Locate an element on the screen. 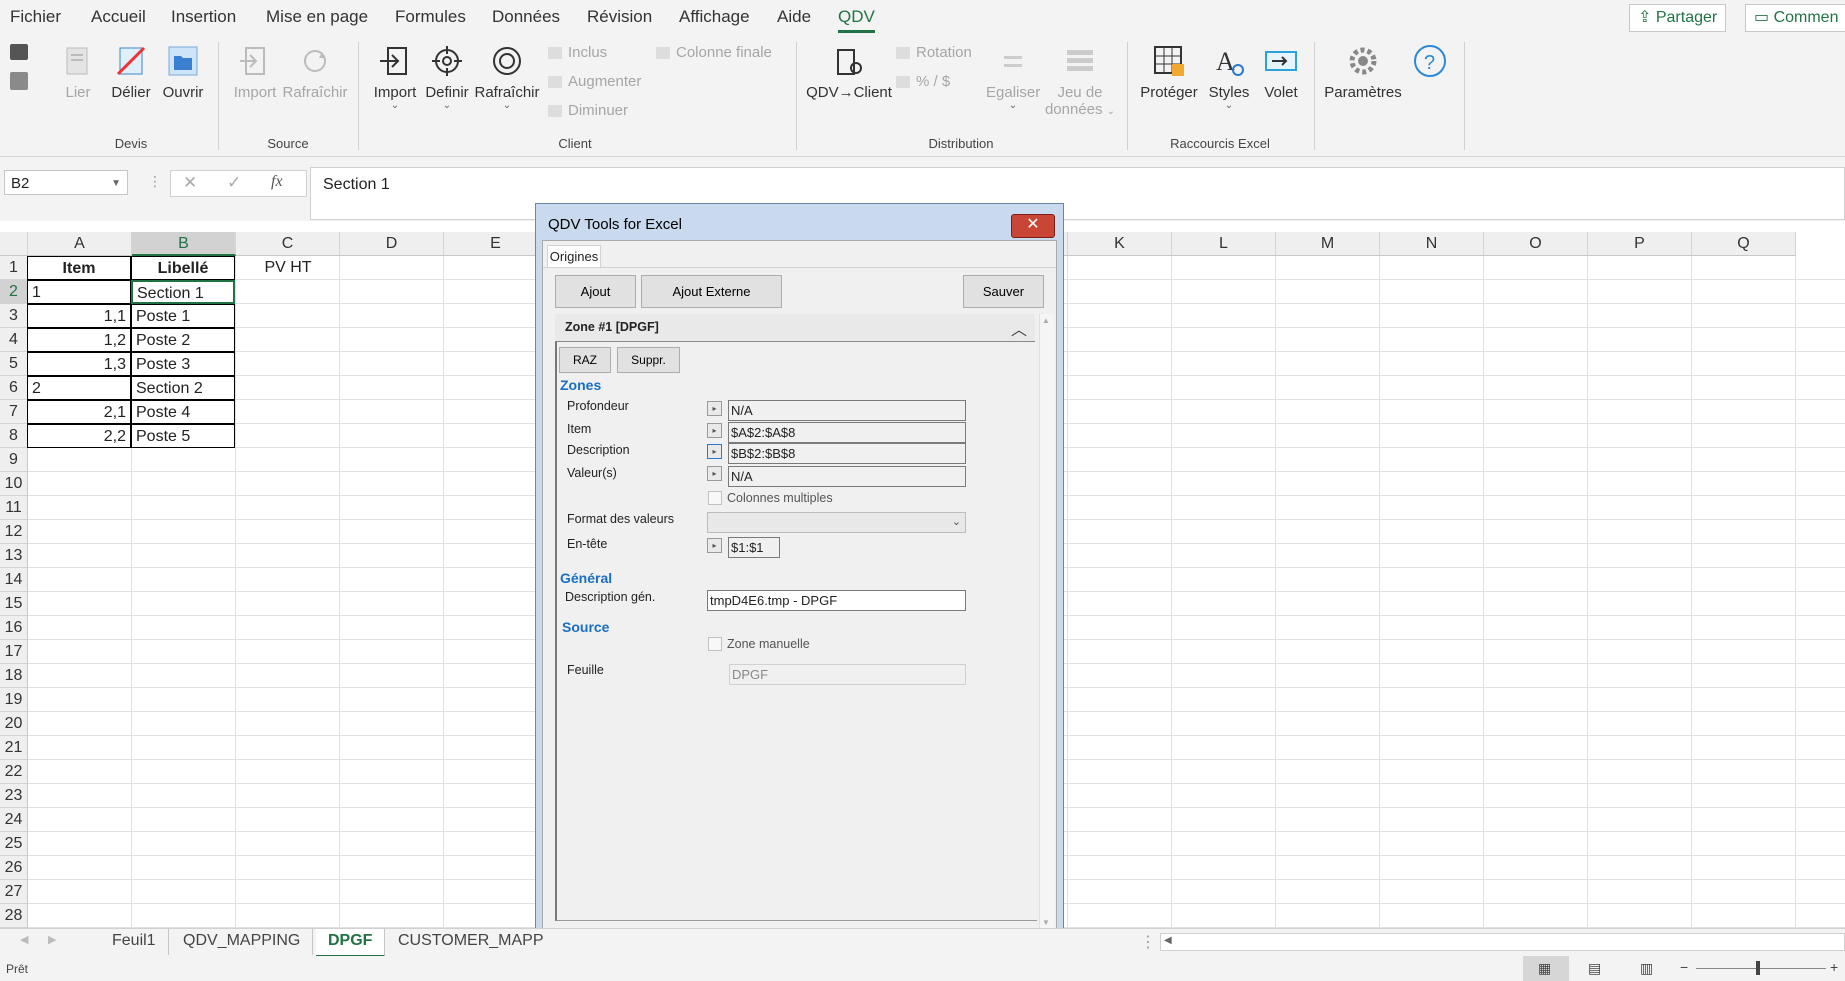 This screenshot has height=981, width=1845. menu-fichier: Fichier is located at coordinates (35, 17).